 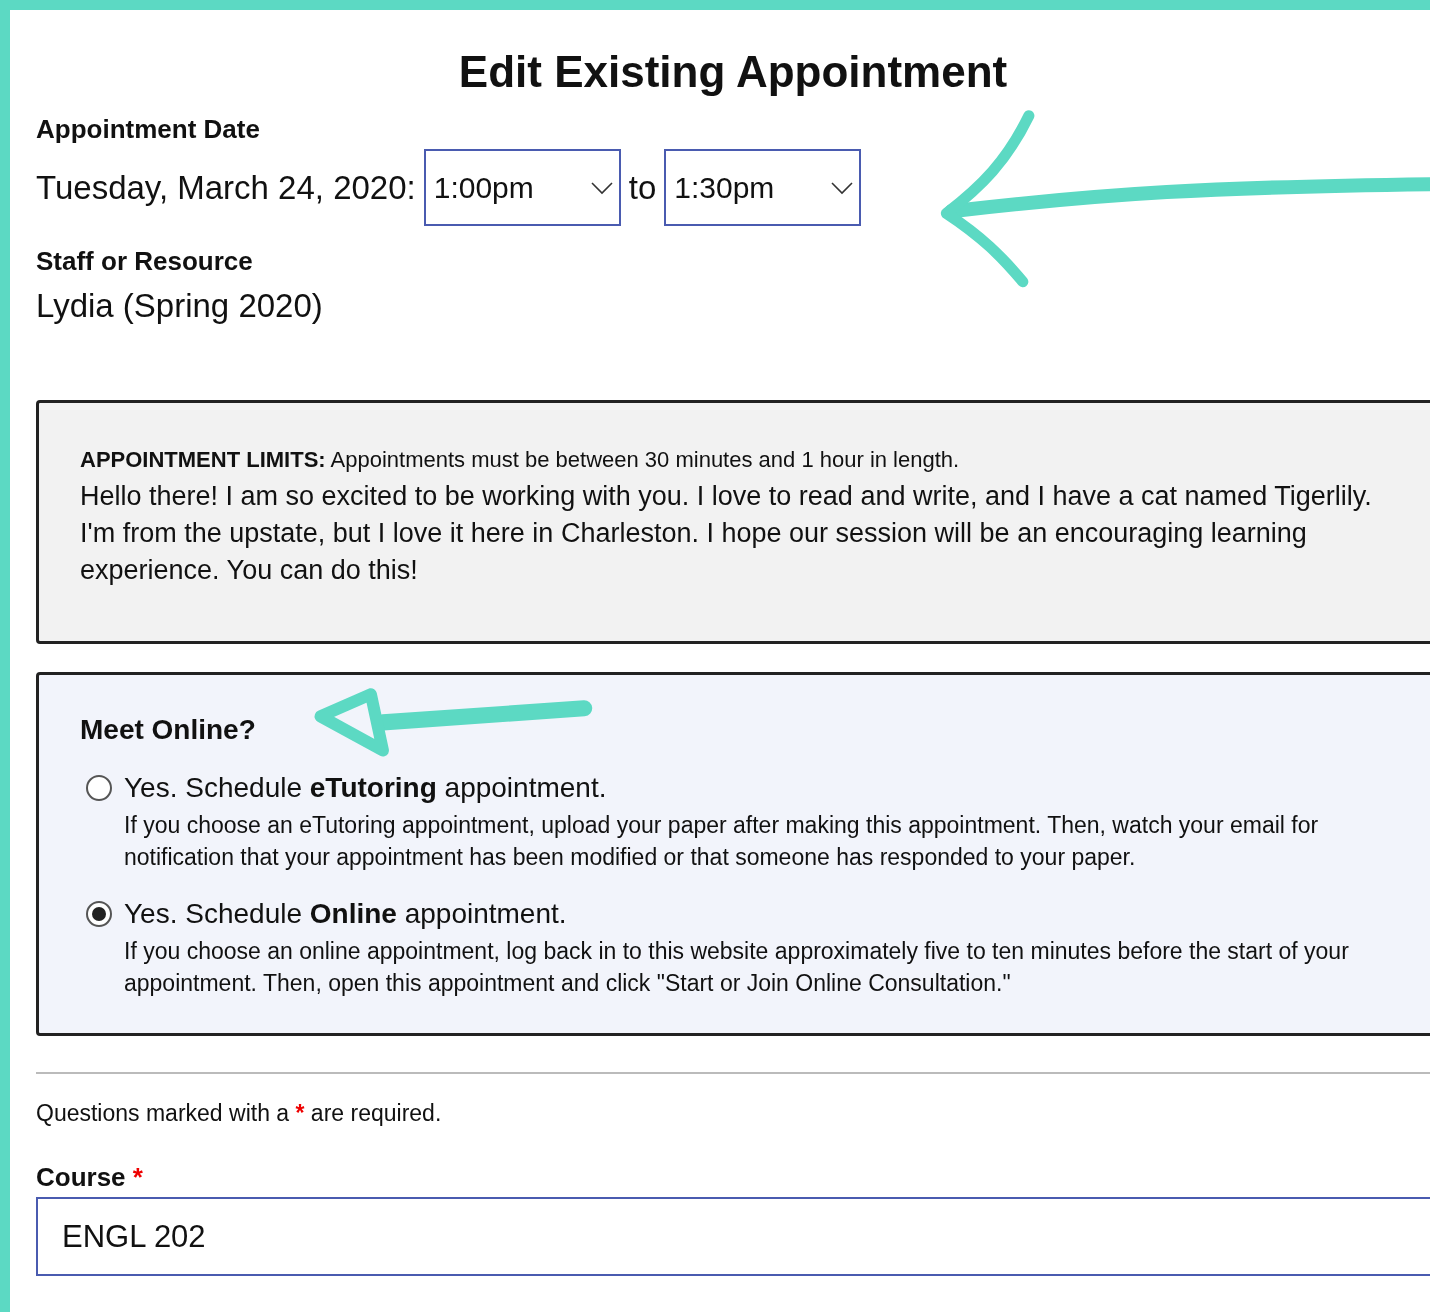 What do you see at coordinates (180, 306) in the screenshot?
I see `staff-name: Lydia (Spring 2020)` at bounding box center [180, 306].